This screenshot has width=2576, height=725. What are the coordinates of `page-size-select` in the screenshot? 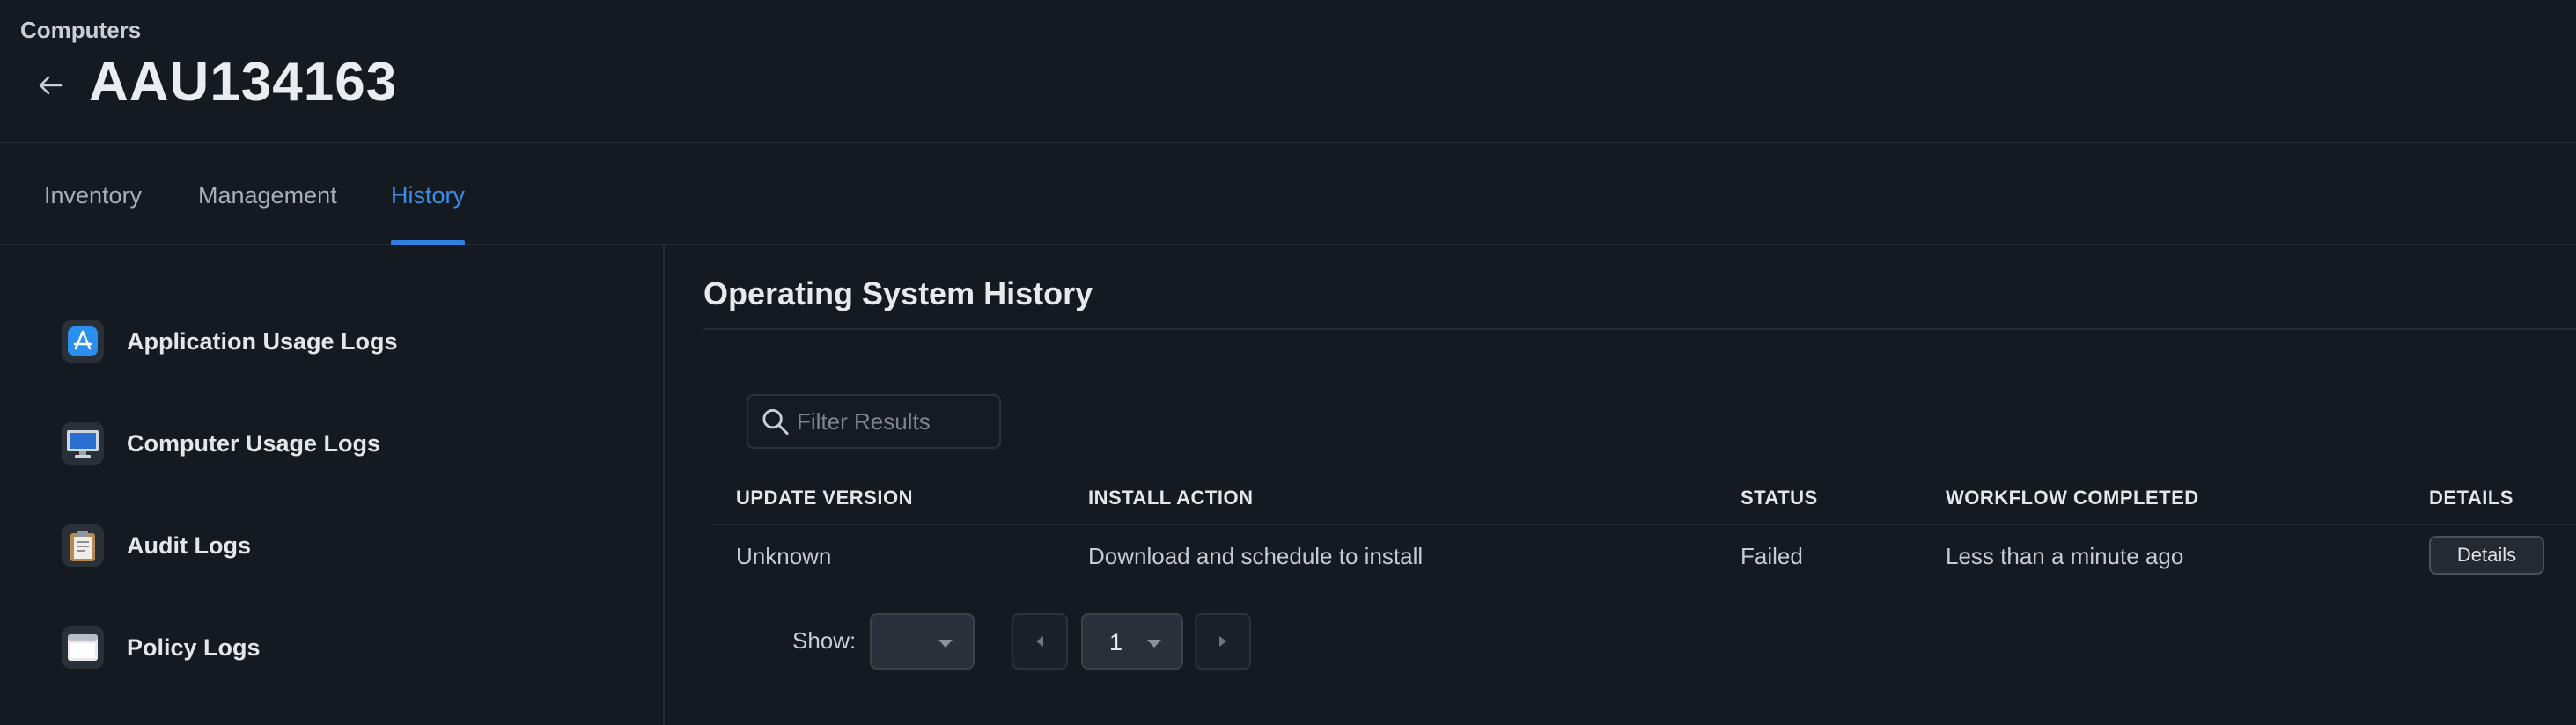 It's located at (923, 641).